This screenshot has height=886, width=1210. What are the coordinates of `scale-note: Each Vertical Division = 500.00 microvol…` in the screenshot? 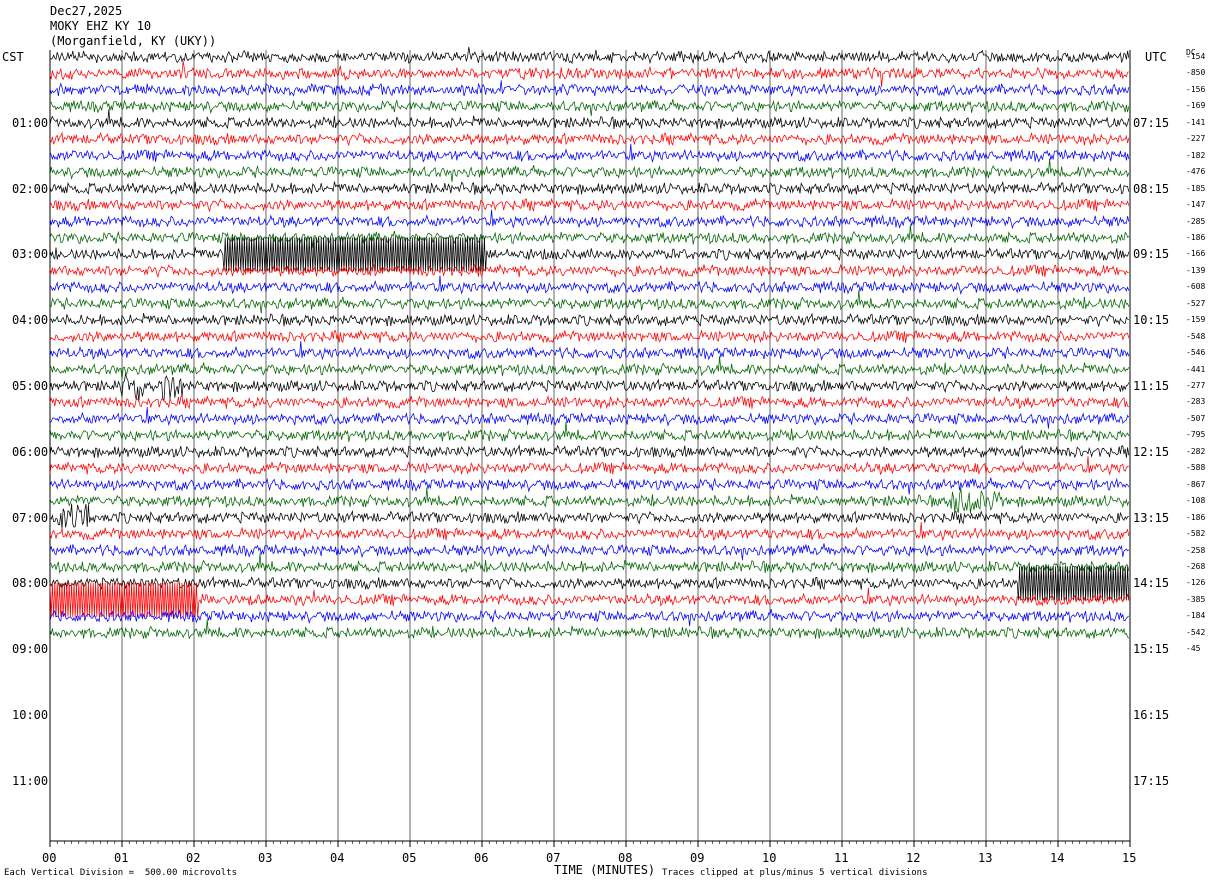 It's located at (120, 873).